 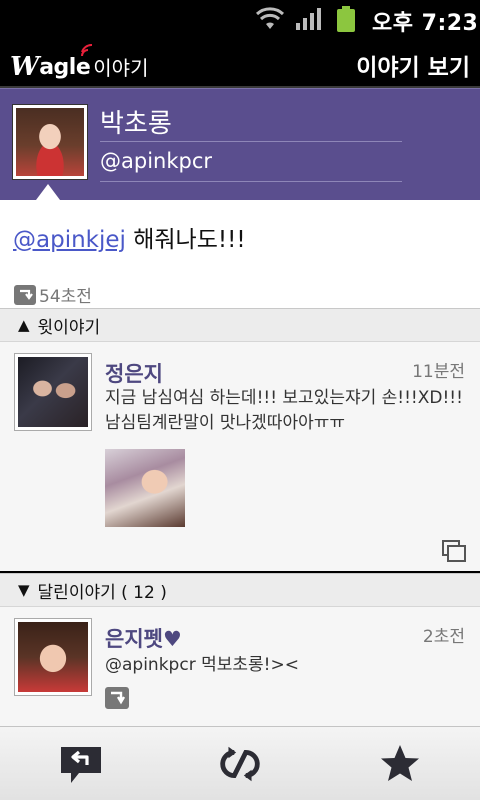 What do you see at coordinates (145, 488) in the screenshot?
I see `attached-photo` at bounding box center [145, 488].